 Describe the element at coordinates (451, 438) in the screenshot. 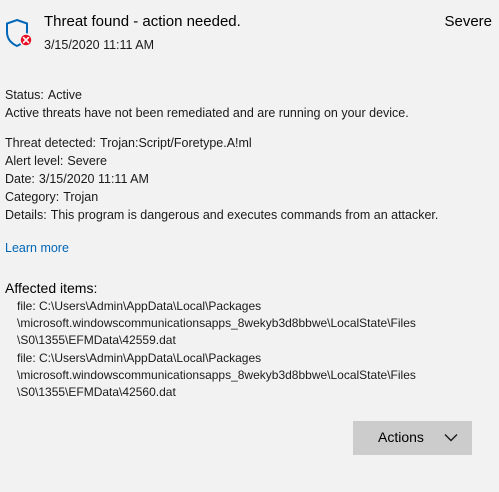

I see `chevron-down-icon` at that location.